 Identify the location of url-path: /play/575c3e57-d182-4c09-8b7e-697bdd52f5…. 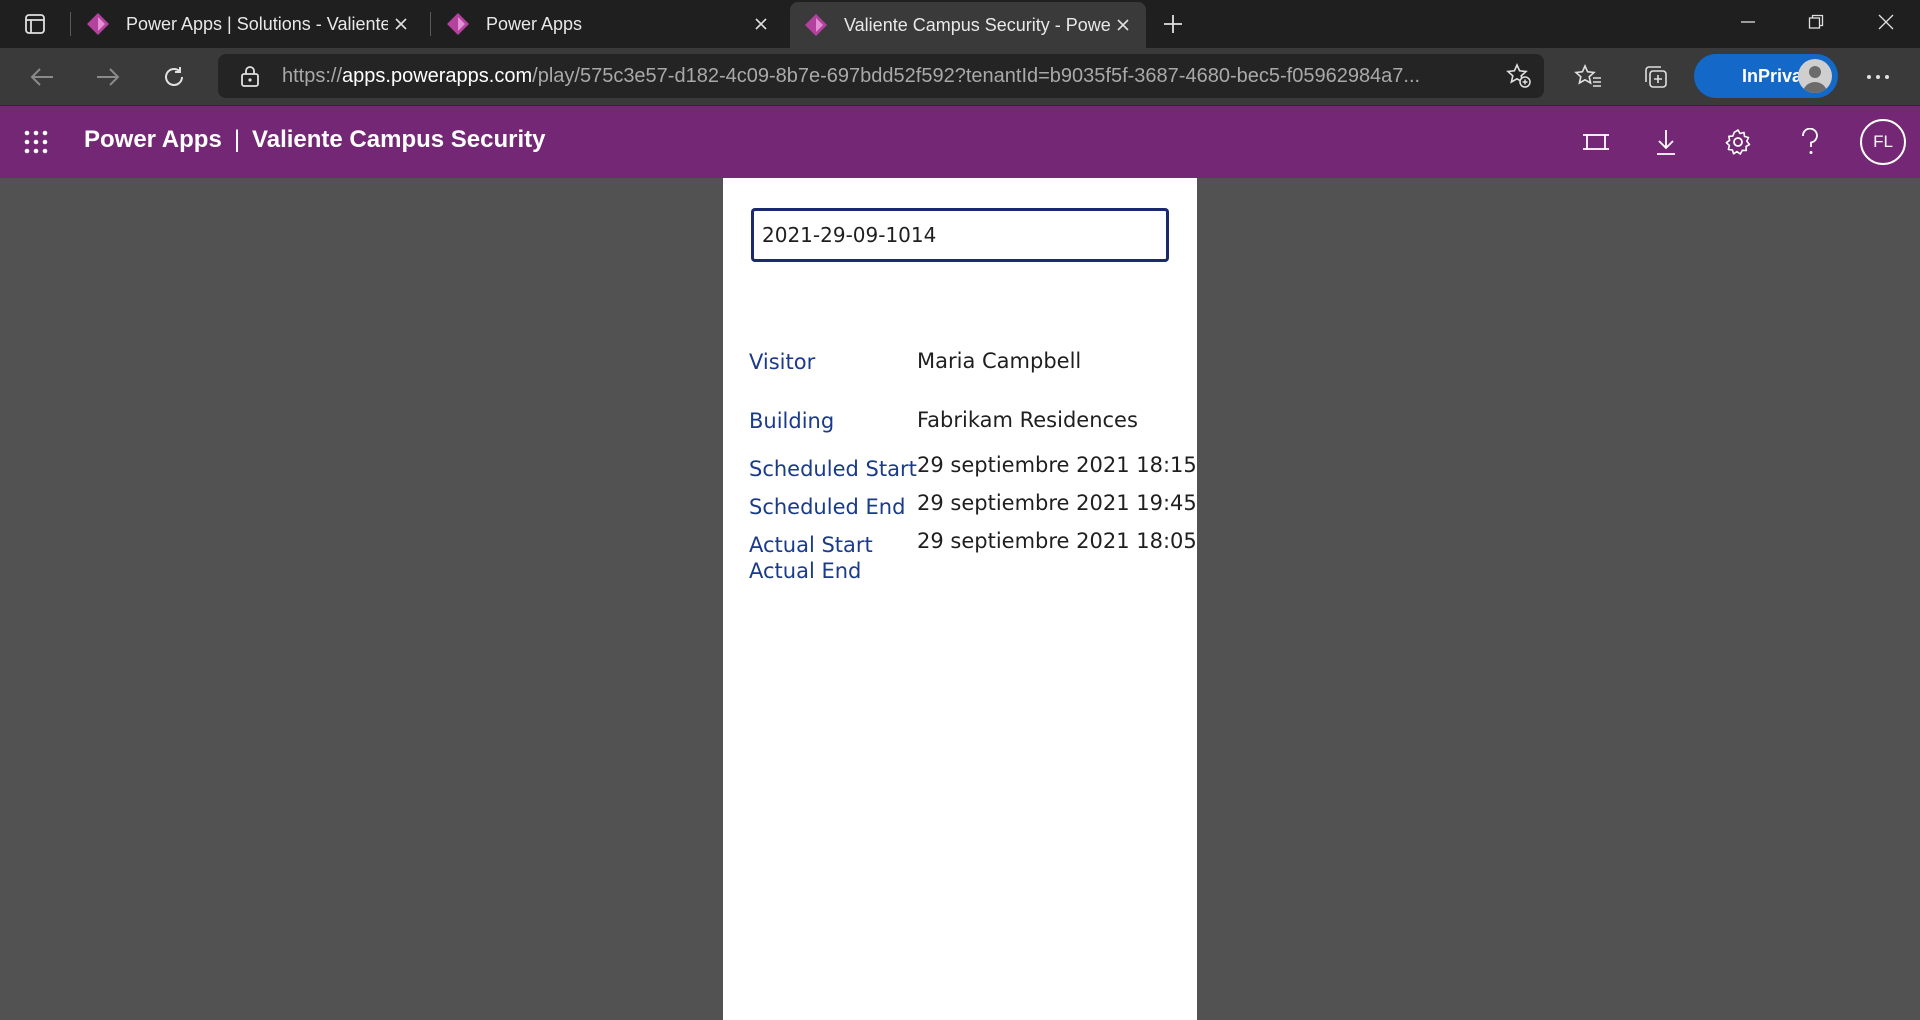
(976, 76).